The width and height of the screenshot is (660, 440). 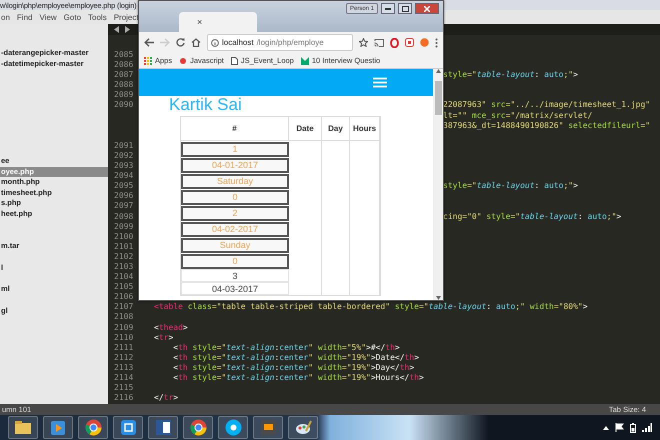 I want to click on line-number: 2108, so click(x=123, y=317).